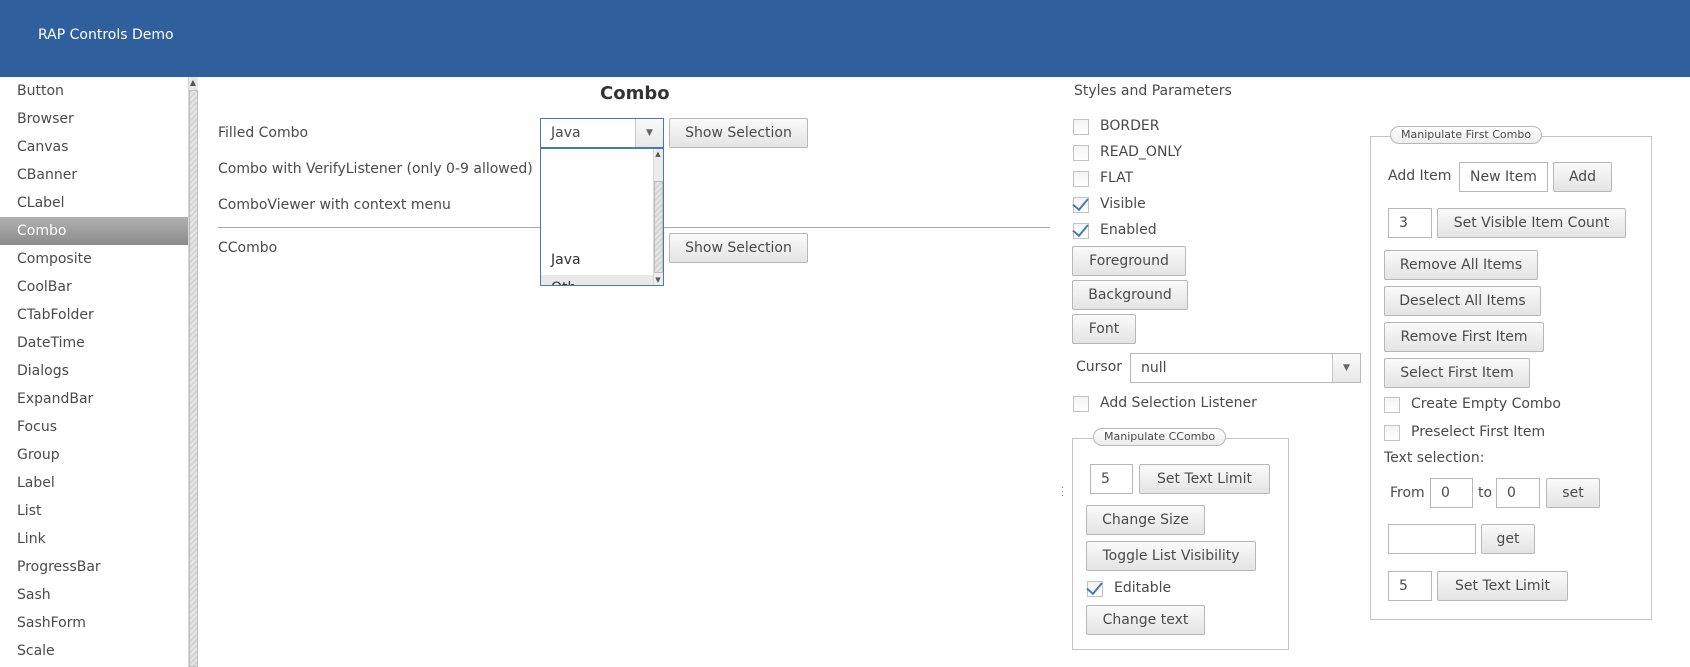  Describe the element at coordinates (1432, 539) in the screenshot. I see `get-selection-output` at that location.